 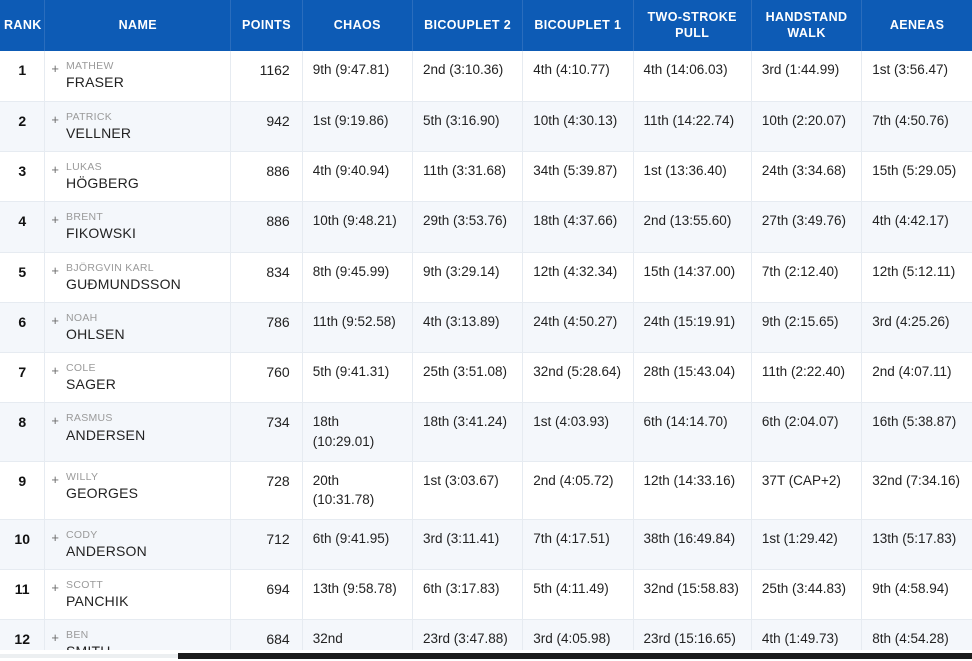 I want to click on cell-aeneas: 32nd (7:34.16), so click(x=916, y=490).